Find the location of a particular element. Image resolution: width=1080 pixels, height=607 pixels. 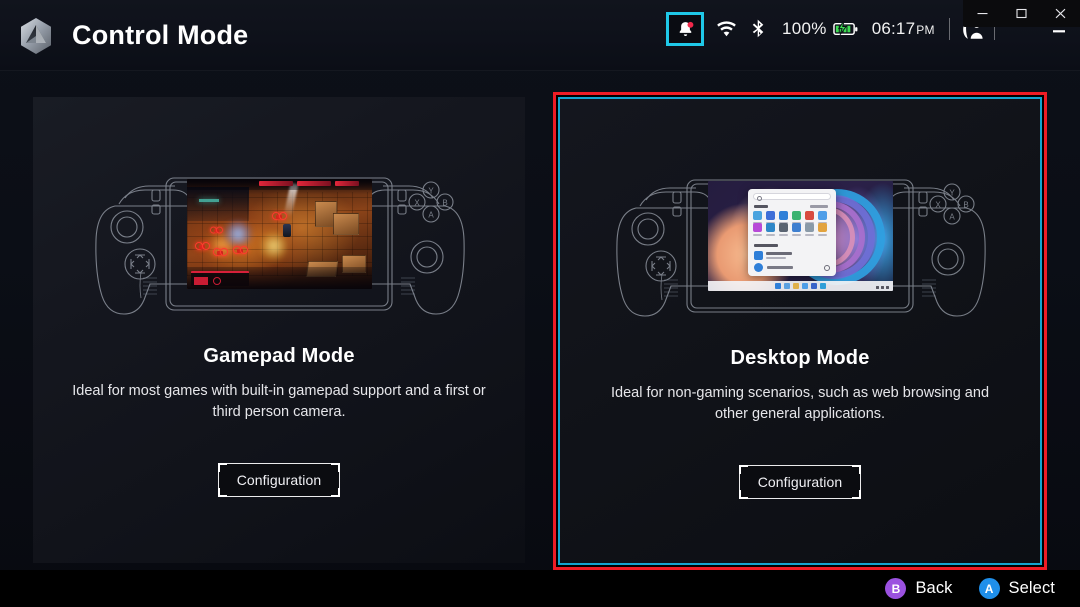

hint-back: B Back is located at coordinates (918, 588).